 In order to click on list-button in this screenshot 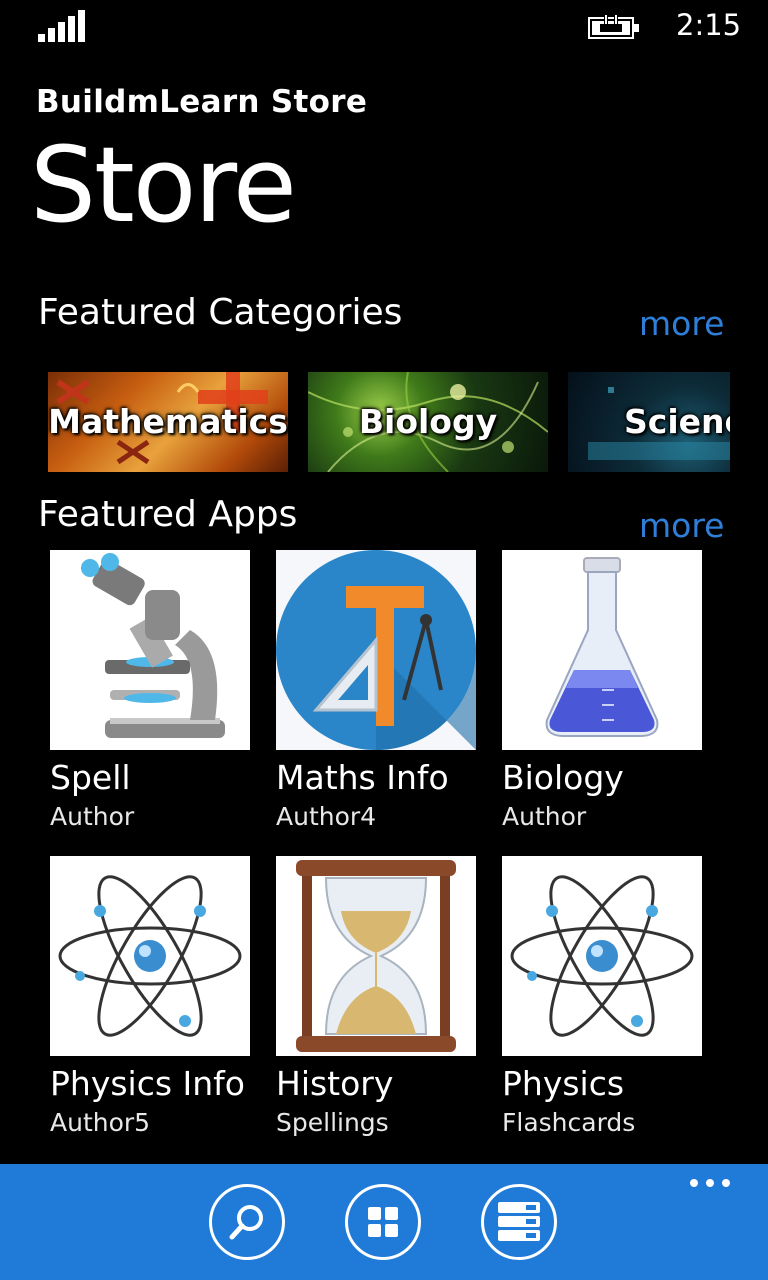, I will do `click(519, 1222)`.